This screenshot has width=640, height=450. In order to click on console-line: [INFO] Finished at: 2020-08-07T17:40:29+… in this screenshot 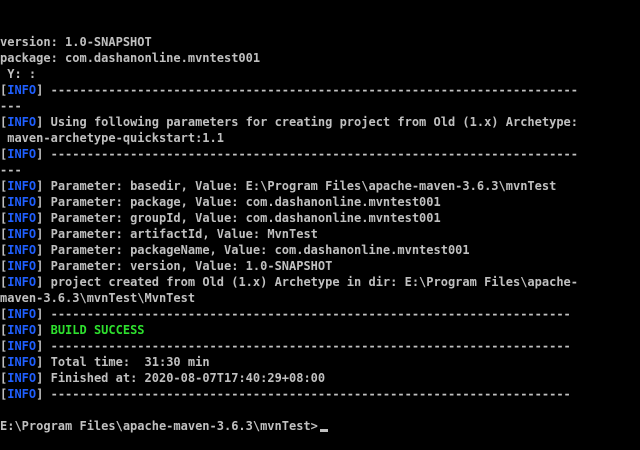, I will do `click(320, 378)`.